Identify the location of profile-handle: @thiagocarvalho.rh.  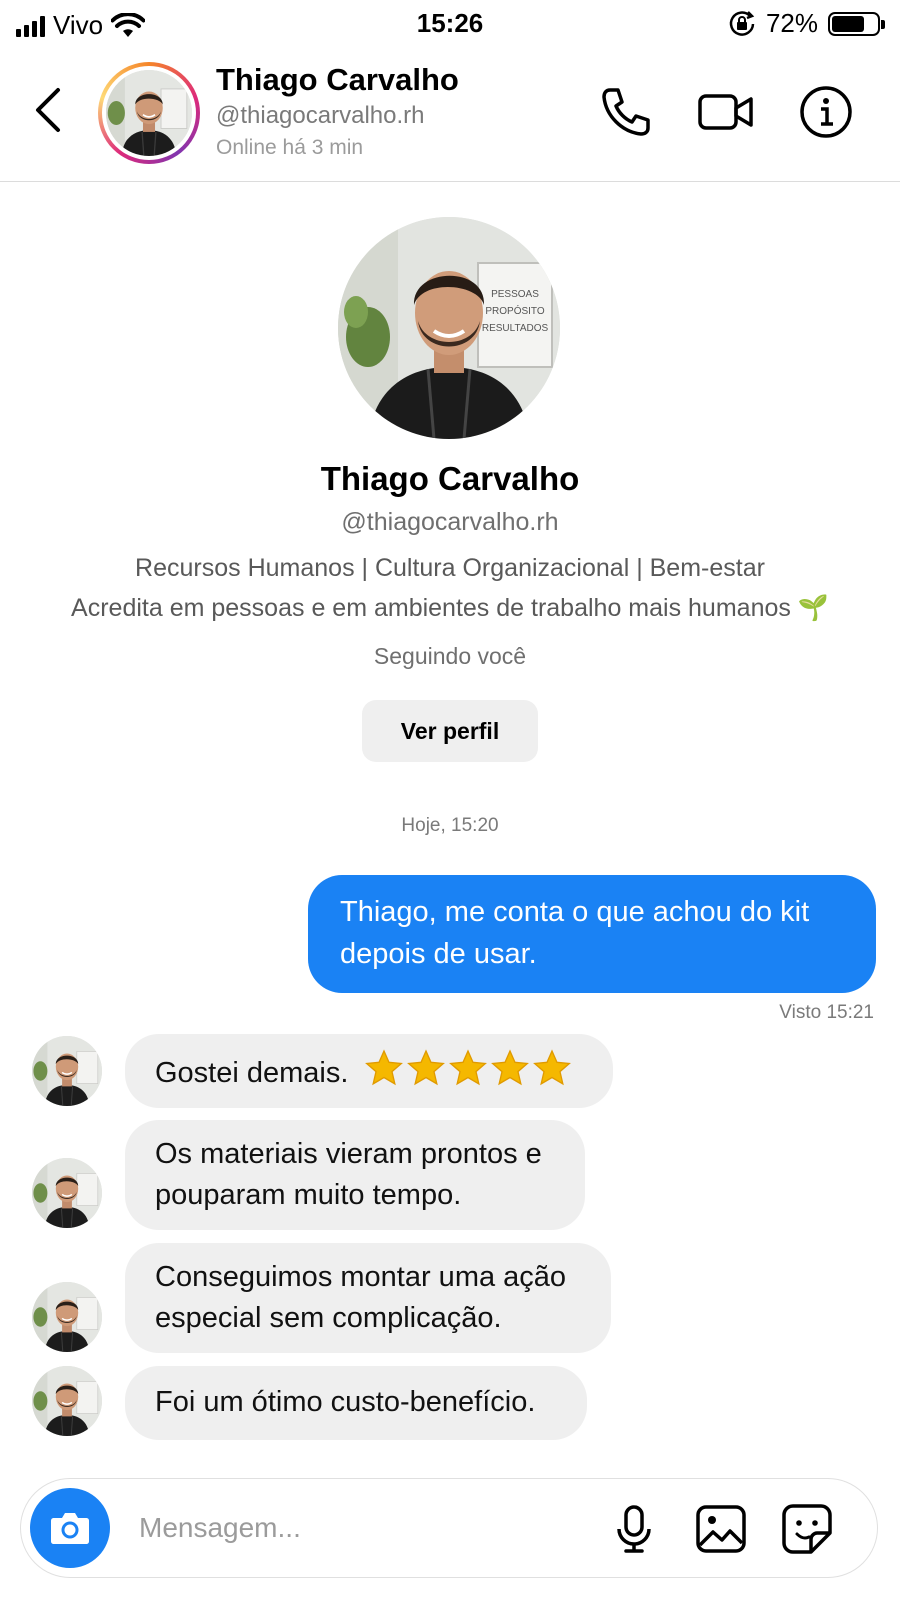
(450, 522).